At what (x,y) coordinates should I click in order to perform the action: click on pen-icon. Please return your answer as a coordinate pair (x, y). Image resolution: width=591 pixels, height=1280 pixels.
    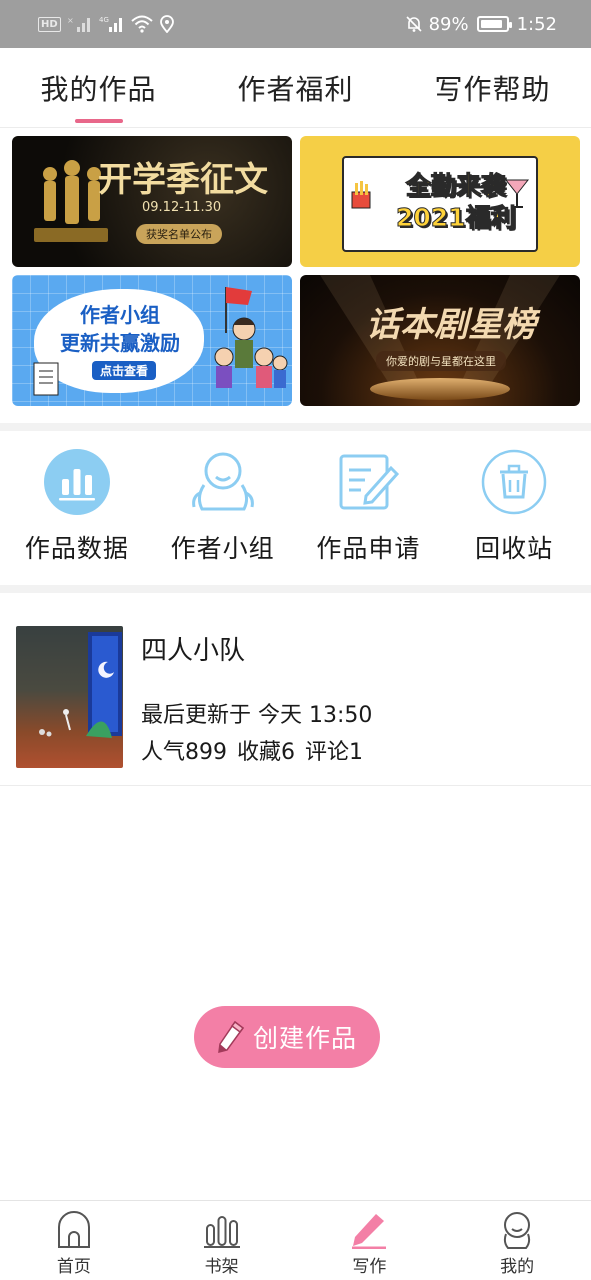
    Looking at the image, I should click on (369, 1230).